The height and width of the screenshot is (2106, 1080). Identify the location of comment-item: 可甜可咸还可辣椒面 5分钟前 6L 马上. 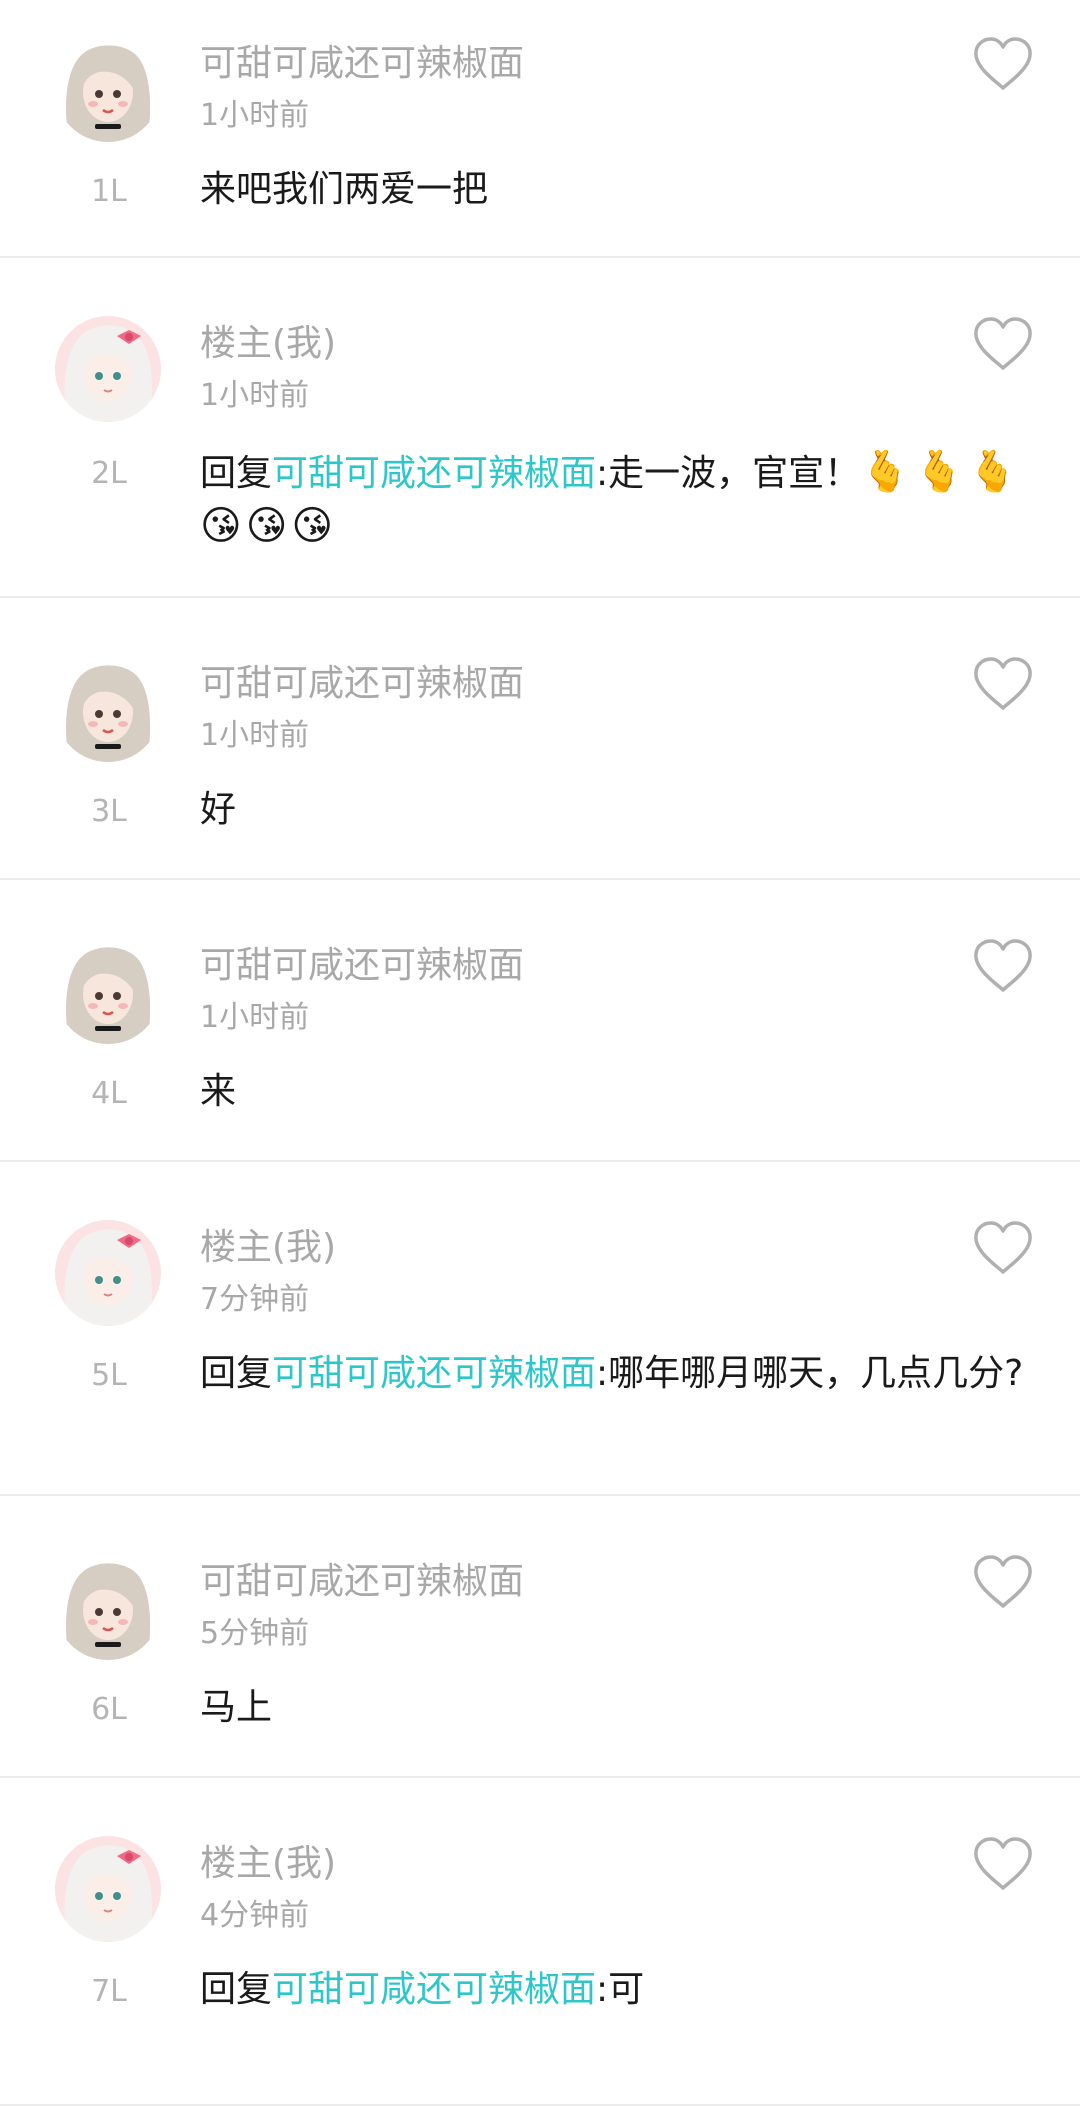
(540, 1637).